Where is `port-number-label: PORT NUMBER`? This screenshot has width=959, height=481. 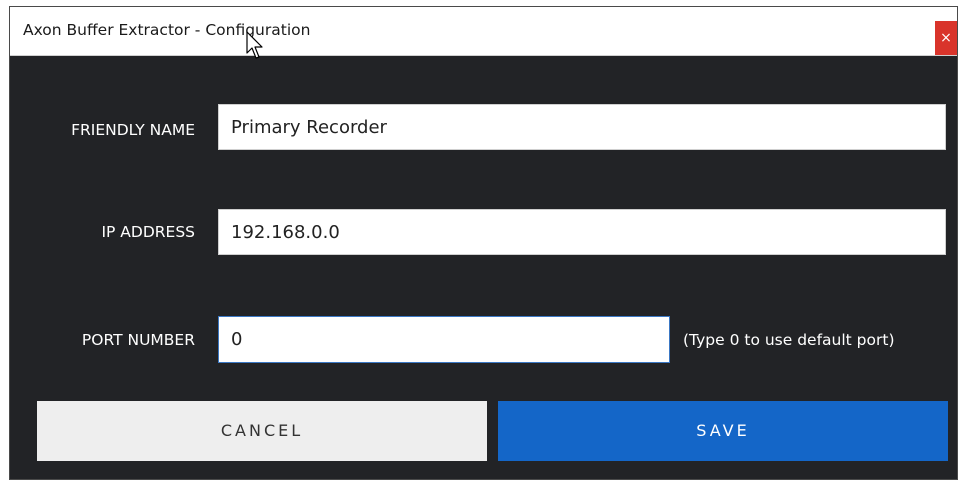 port-number-label: PORT NUMBER is located at coordinates (138, 340).